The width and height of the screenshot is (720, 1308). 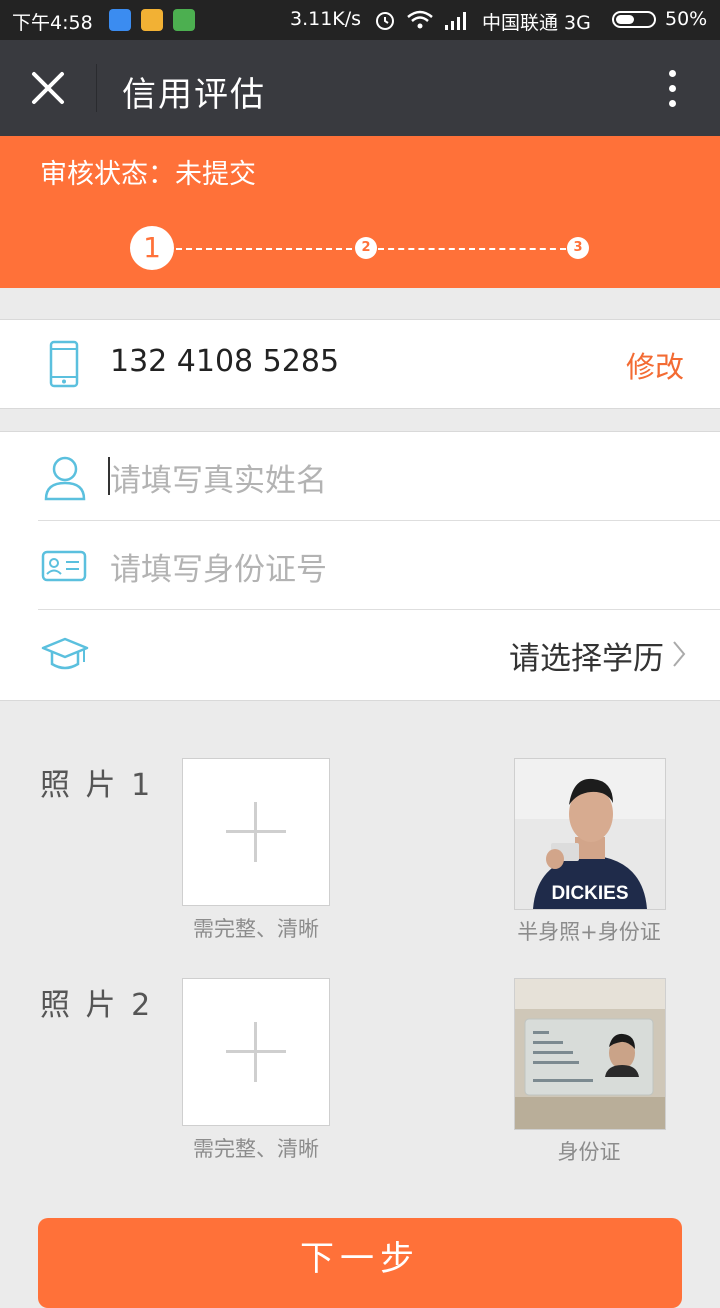 I want to click on name-input: 请填写真实姓名, so click(x=218, y=477).